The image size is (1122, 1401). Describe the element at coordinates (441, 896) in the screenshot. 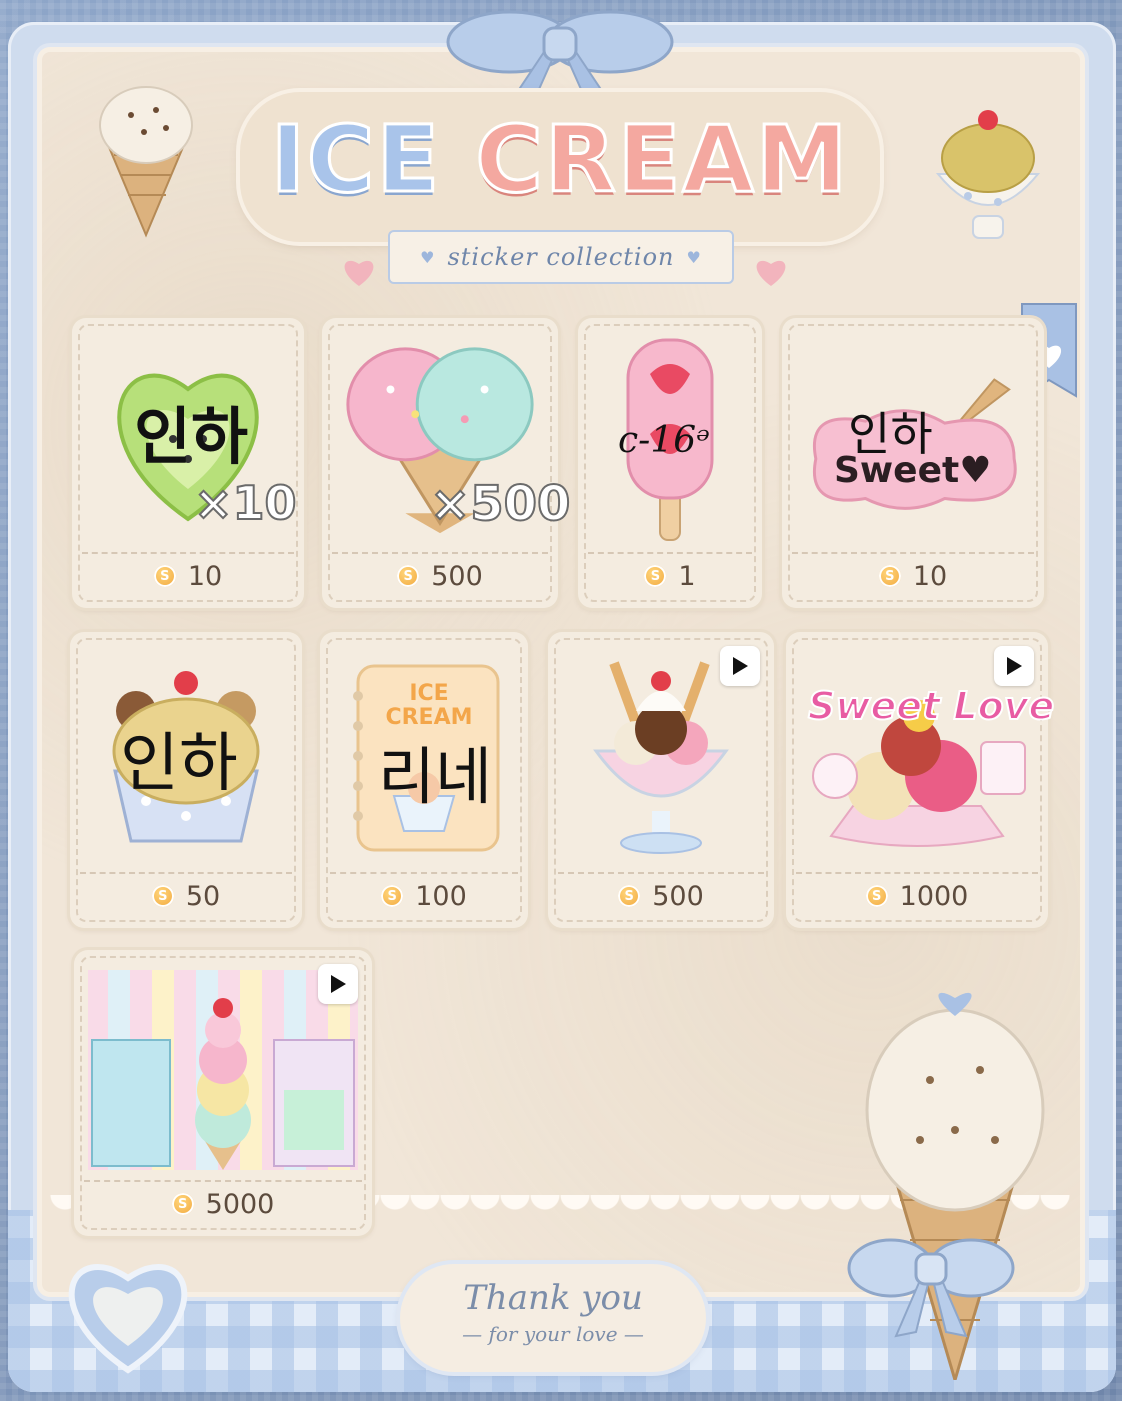

I see `price-value: 100` at that location.